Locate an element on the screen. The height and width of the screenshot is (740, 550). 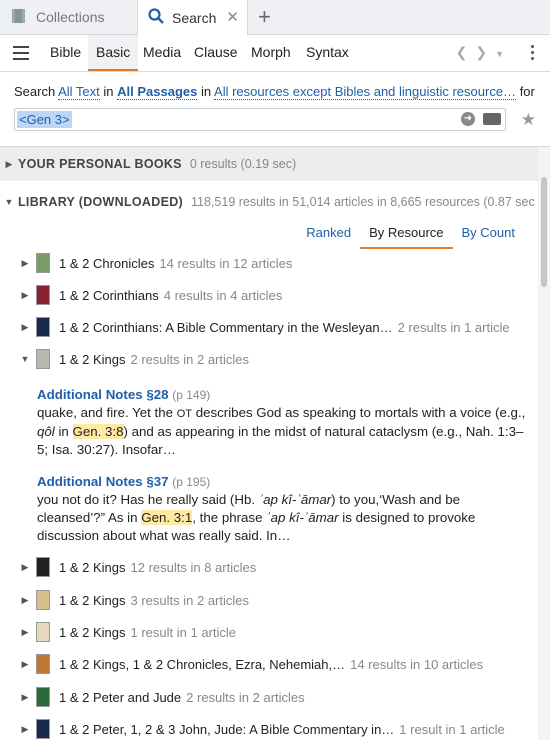
new-tab-button: + is located at coordinates (264, 17).